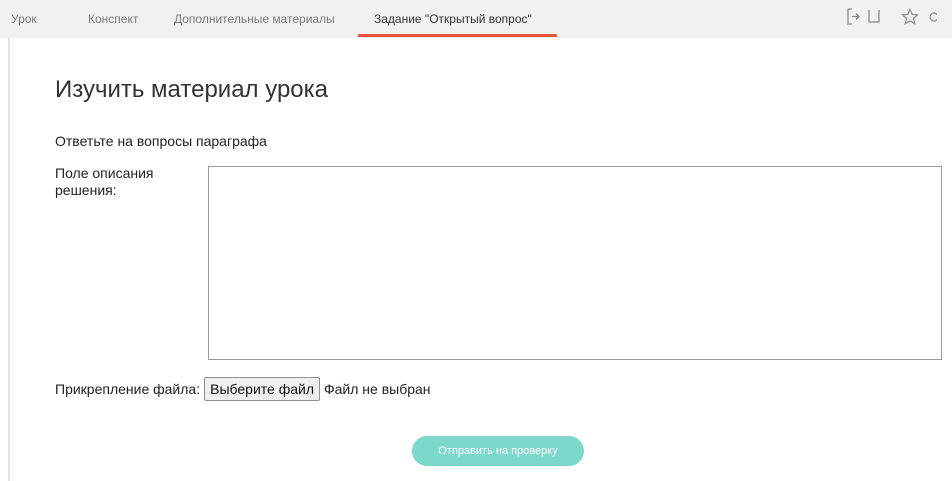  Describe the element at coordinates (128, 389) in the screenshot. I see `file-attachment-label: Прикрепление файла:` at that location.